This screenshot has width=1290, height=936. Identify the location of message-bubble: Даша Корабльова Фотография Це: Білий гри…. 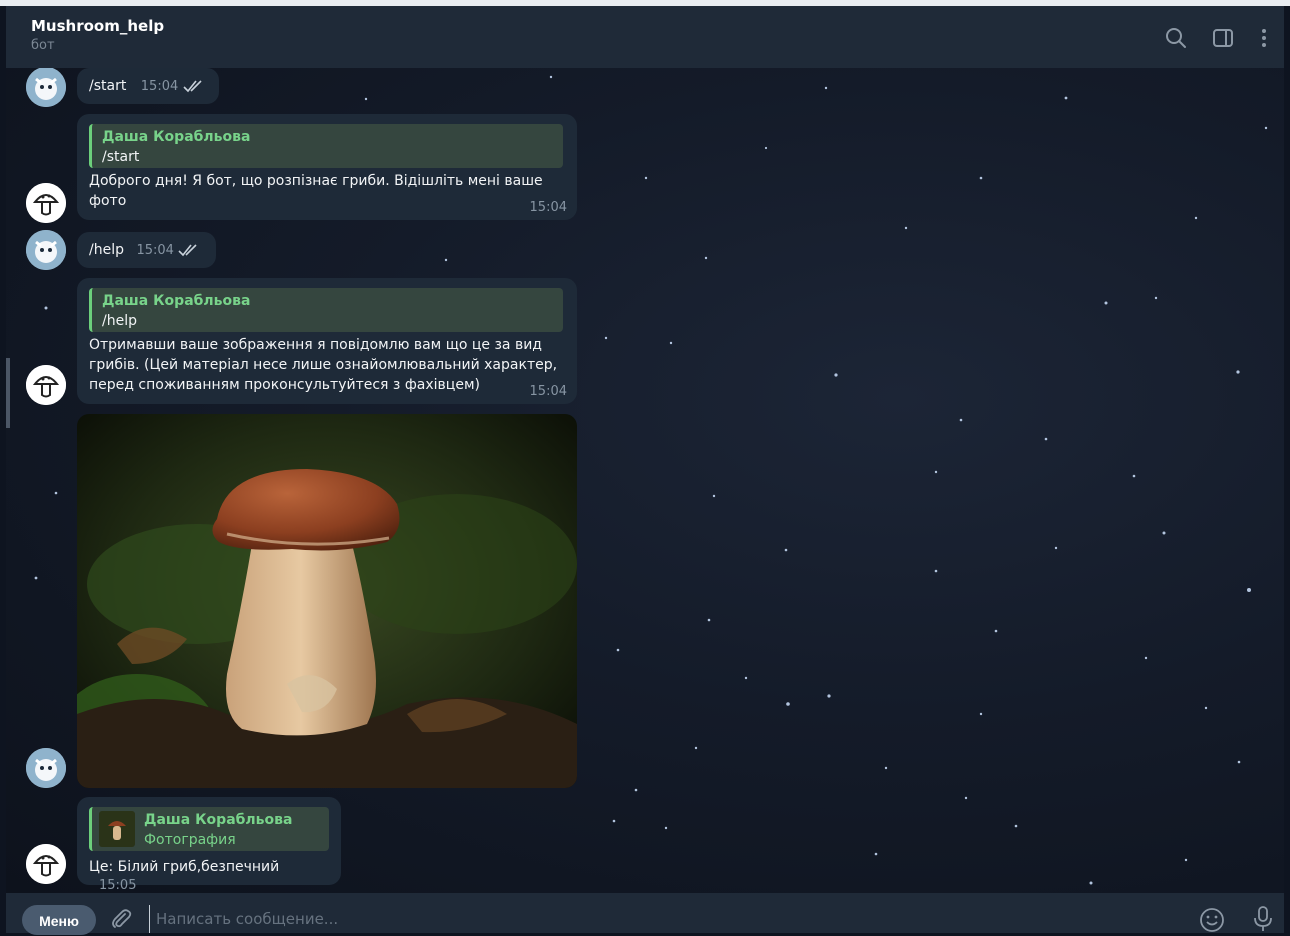
(209, 845).